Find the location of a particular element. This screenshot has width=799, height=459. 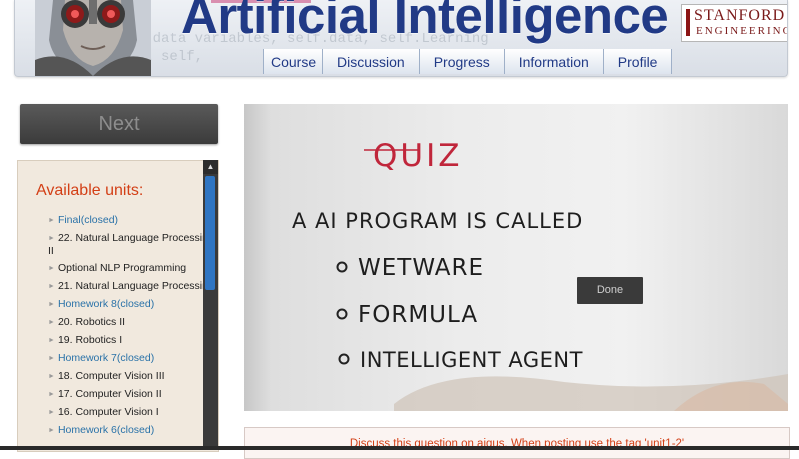

unit-label: 18. Computer Vision III is located at coordinates (111, 376).